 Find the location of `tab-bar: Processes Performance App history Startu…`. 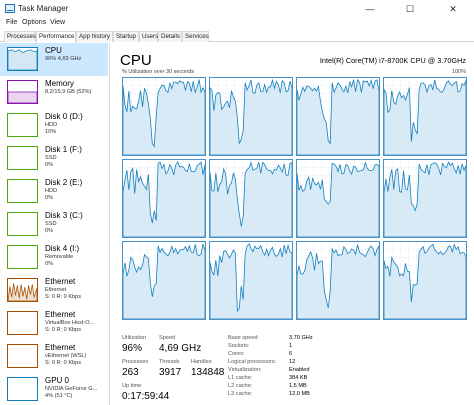

tab-bar: Processes Performance App history Startu… is located at coordinates (237, 36).